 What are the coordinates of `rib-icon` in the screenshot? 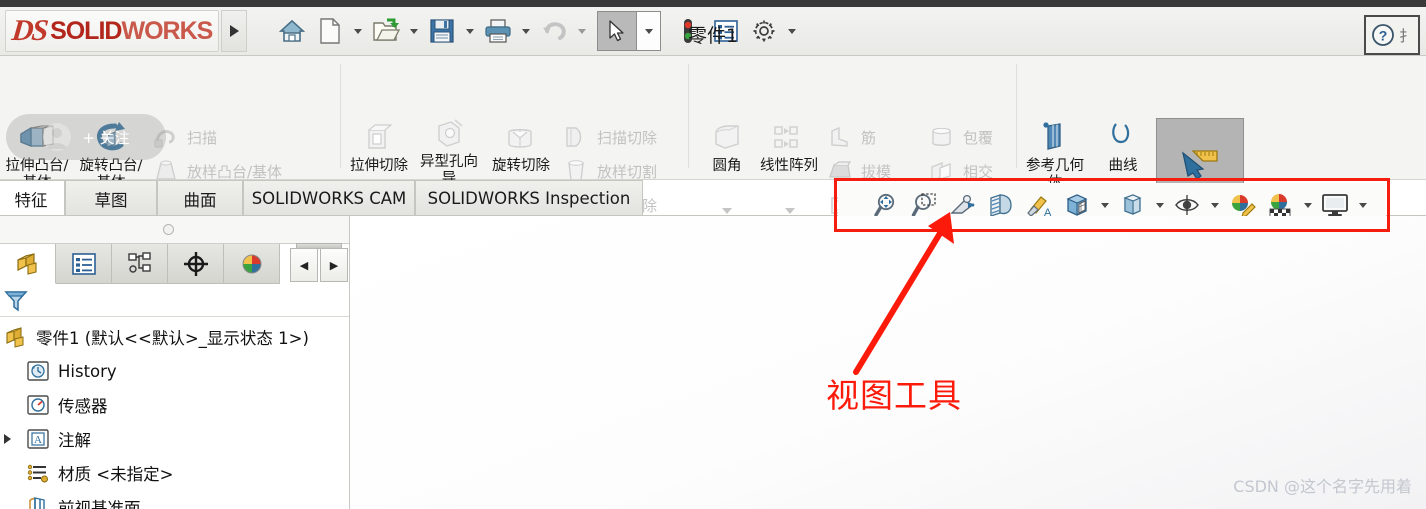 It's located at (840, 137).